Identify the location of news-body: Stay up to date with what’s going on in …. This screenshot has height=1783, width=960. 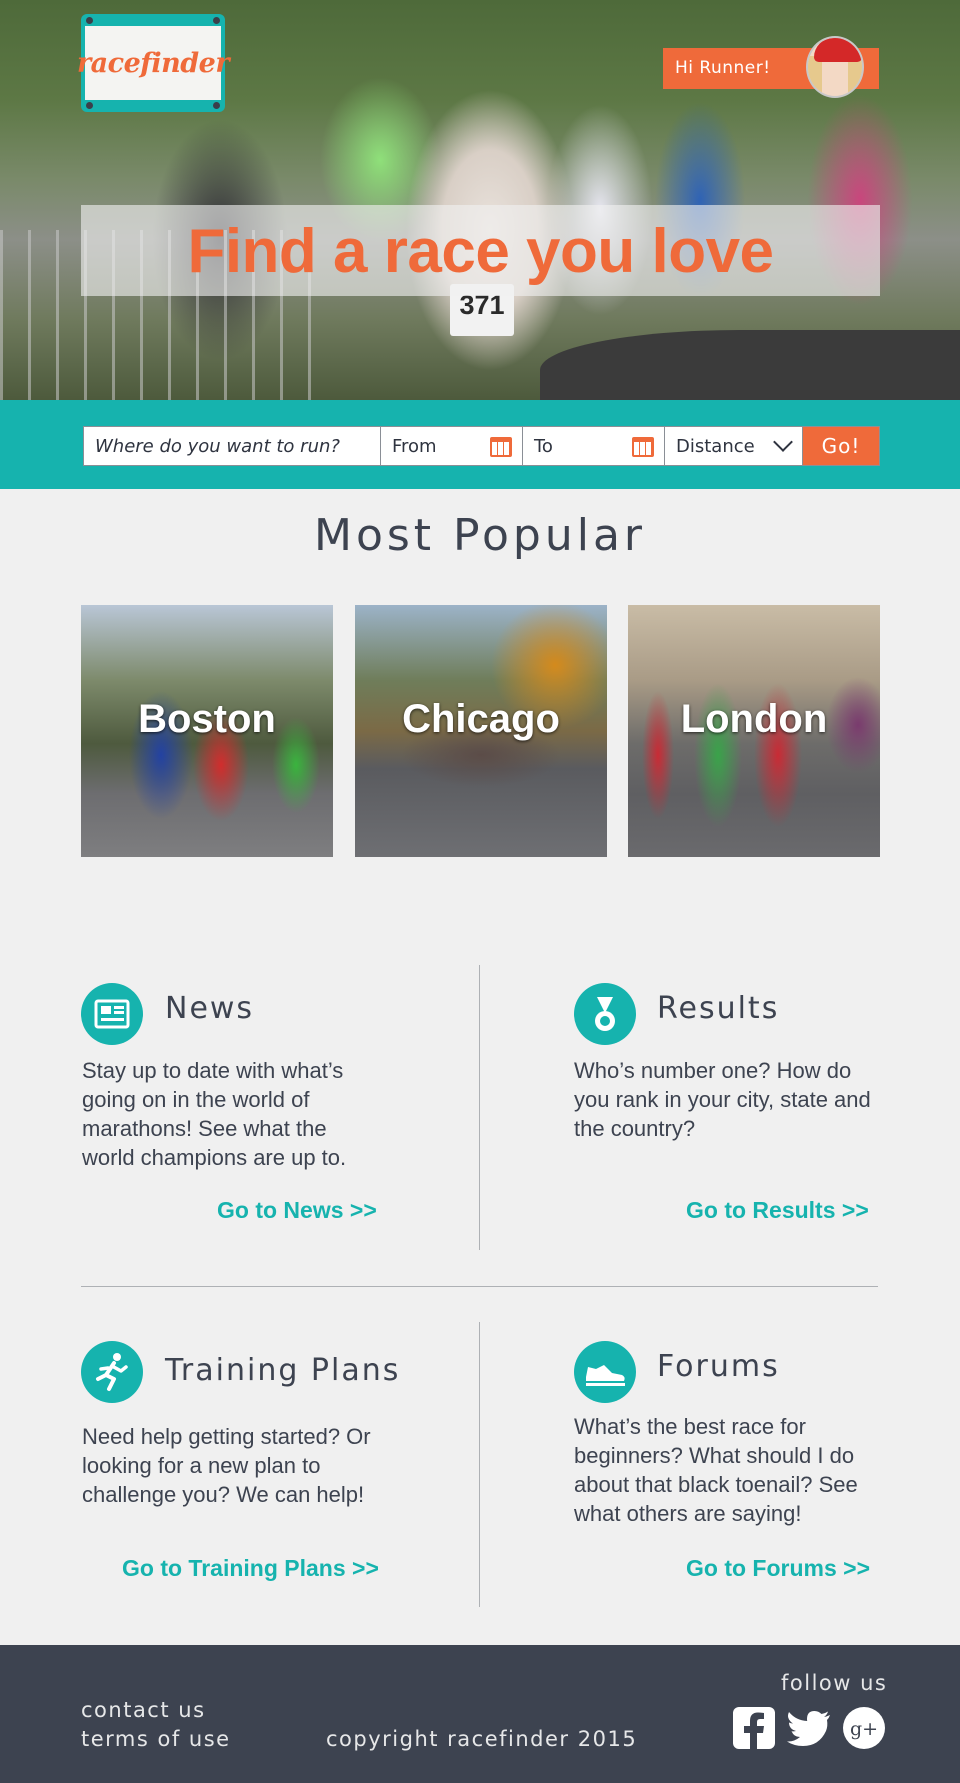
(214, 1114).